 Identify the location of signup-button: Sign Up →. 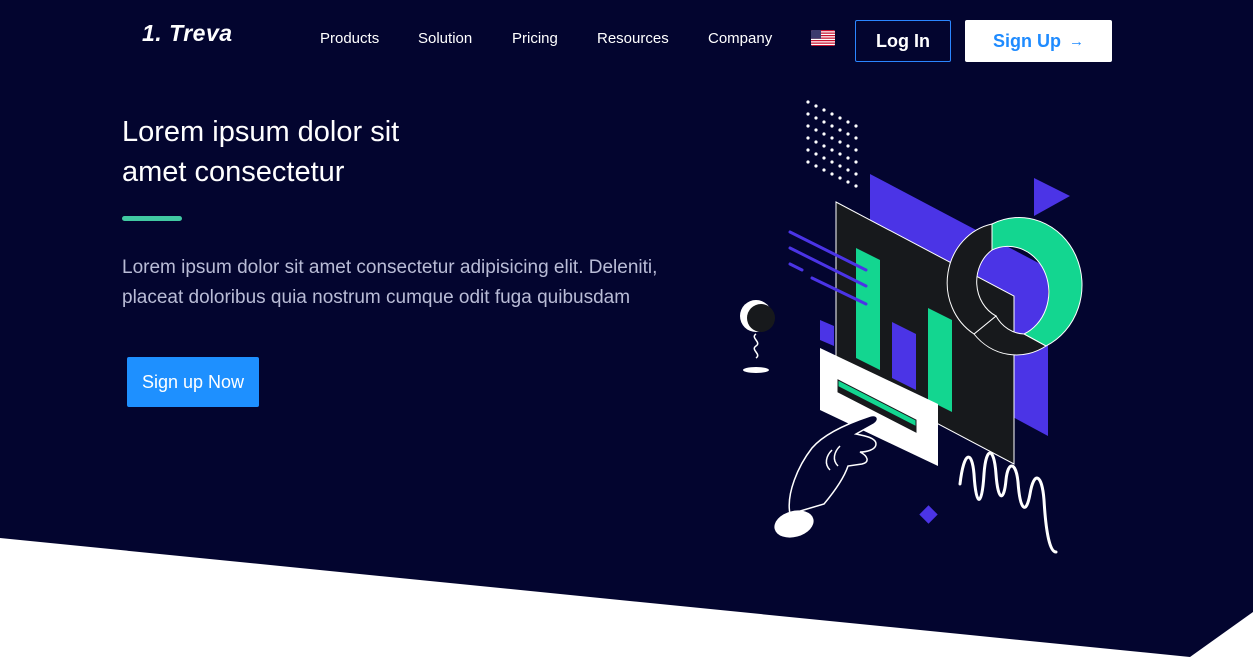
(1038, 41).